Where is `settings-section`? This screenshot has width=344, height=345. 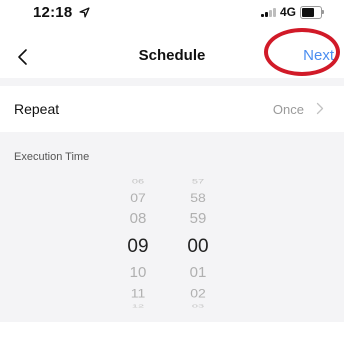 settings-section is located at coordinates (172, 333).